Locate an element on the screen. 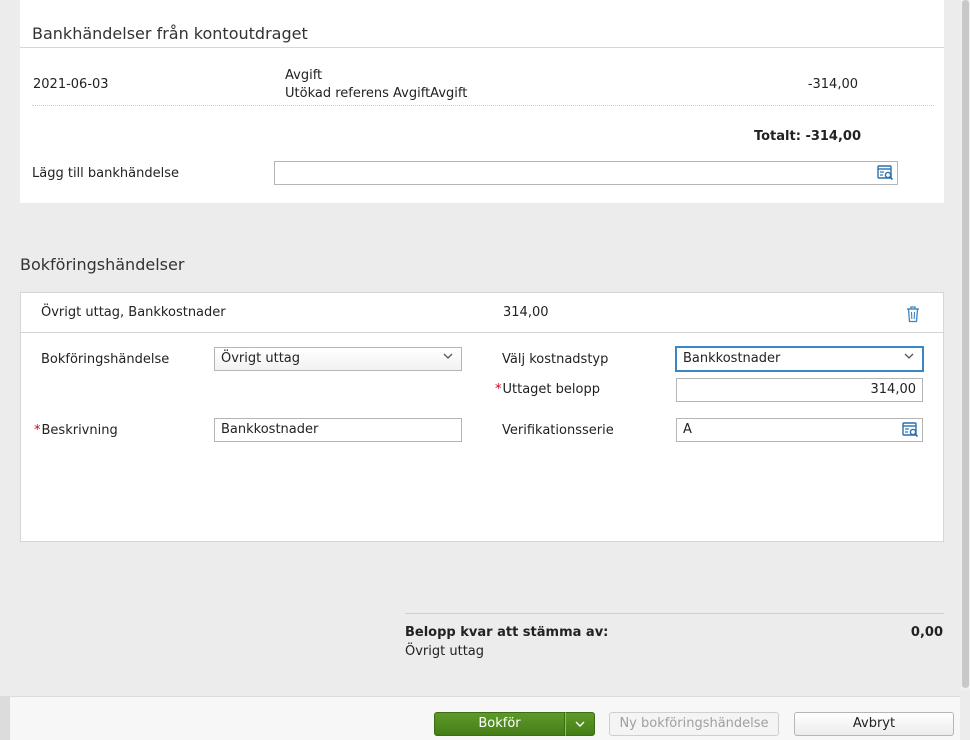 The image size is (970, 740). remaining-amount-value: 0,00 is located at coordinates (926, 632).